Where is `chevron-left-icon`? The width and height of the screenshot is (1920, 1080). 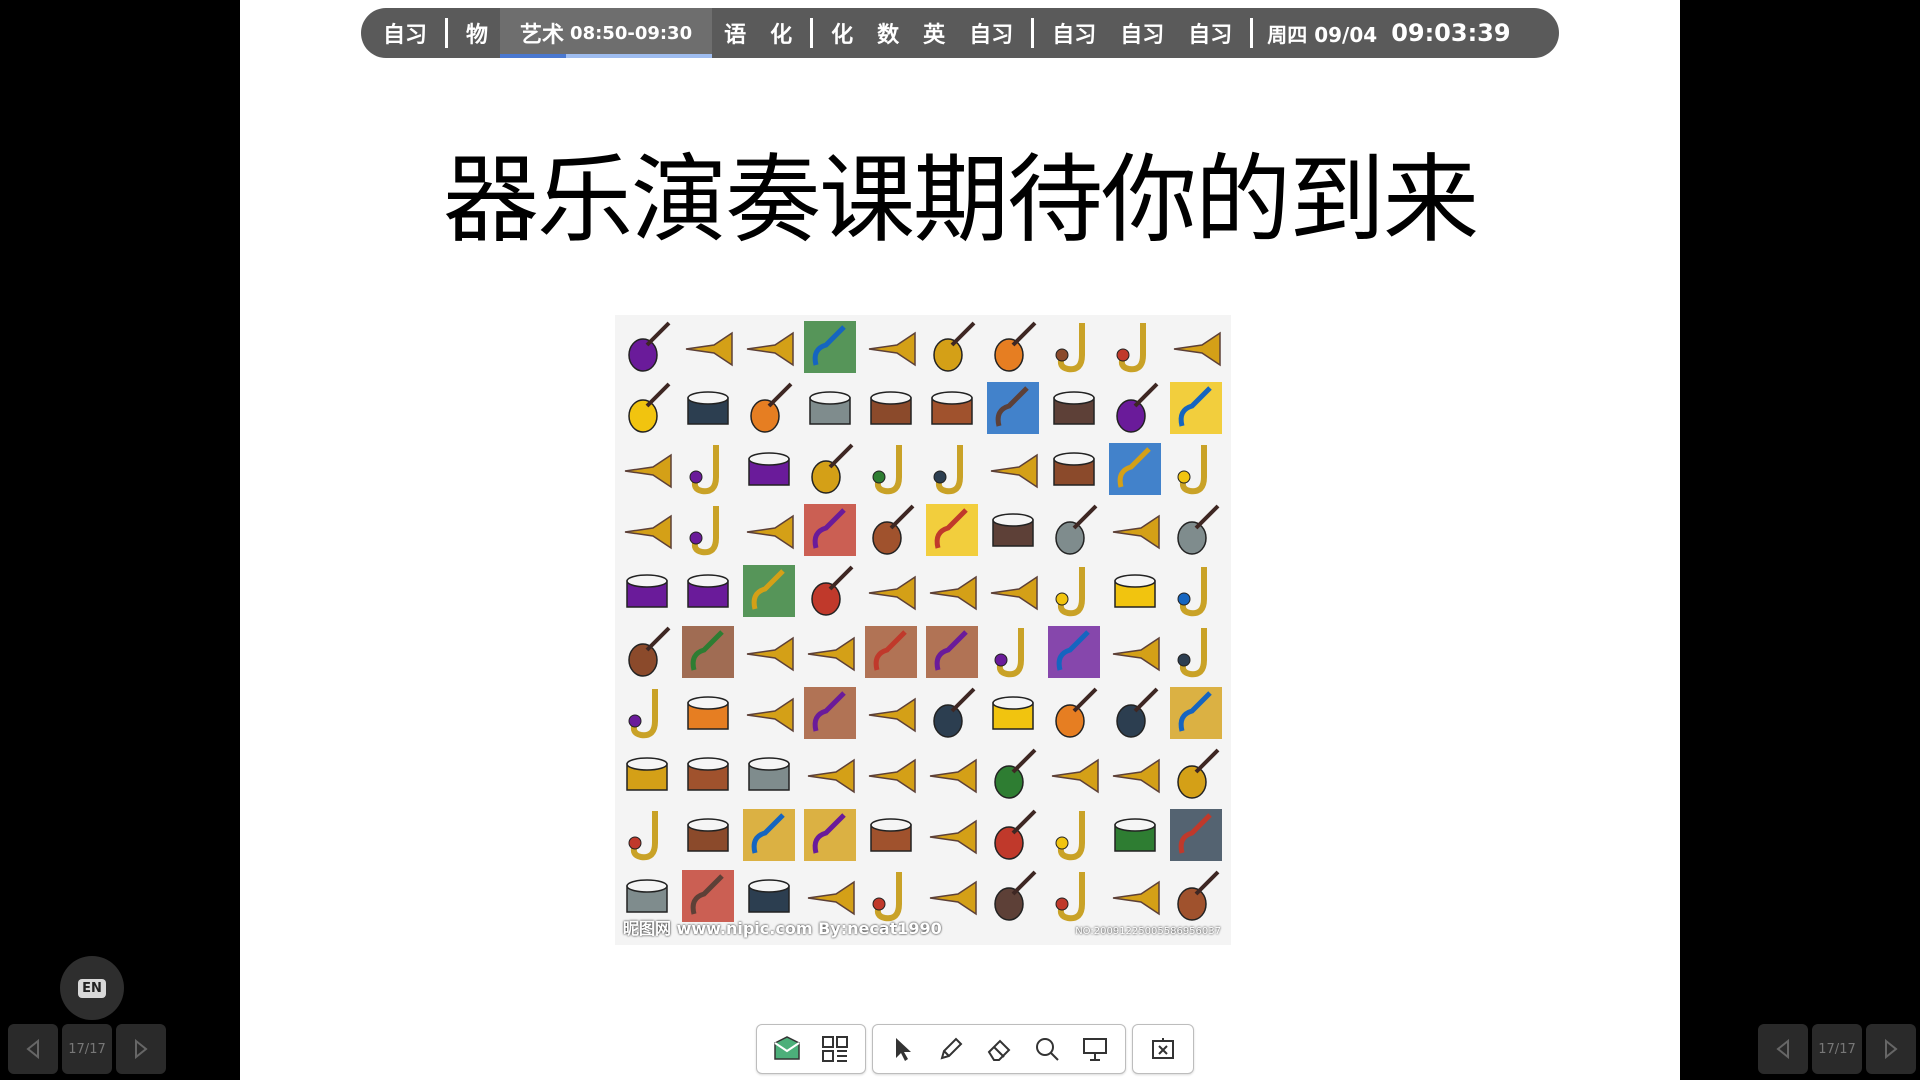
chevron-left-icon is located at coordinates (1782, 1049).